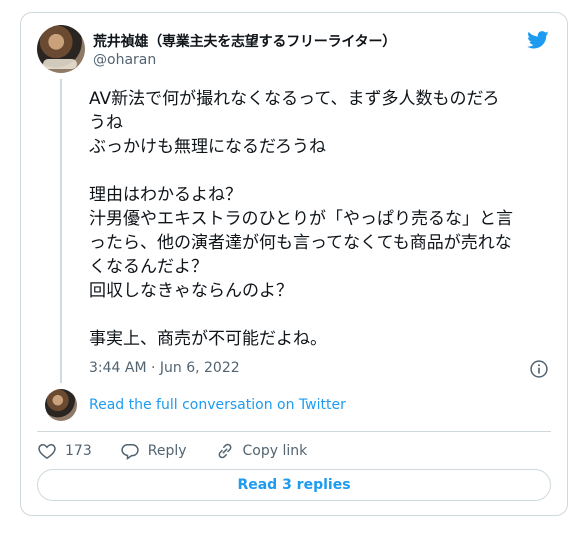 Image resolution: width=586 pixels, height=537 pixels. I want to click on copy-link-label: Copy link, so click(275, 451).